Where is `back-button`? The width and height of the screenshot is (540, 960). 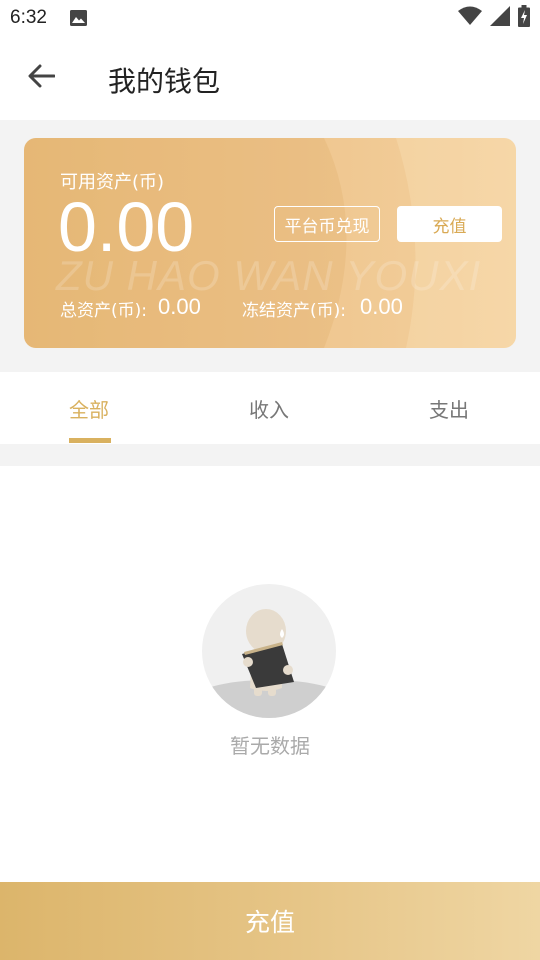 back-button is located at coordinates (41, 78).